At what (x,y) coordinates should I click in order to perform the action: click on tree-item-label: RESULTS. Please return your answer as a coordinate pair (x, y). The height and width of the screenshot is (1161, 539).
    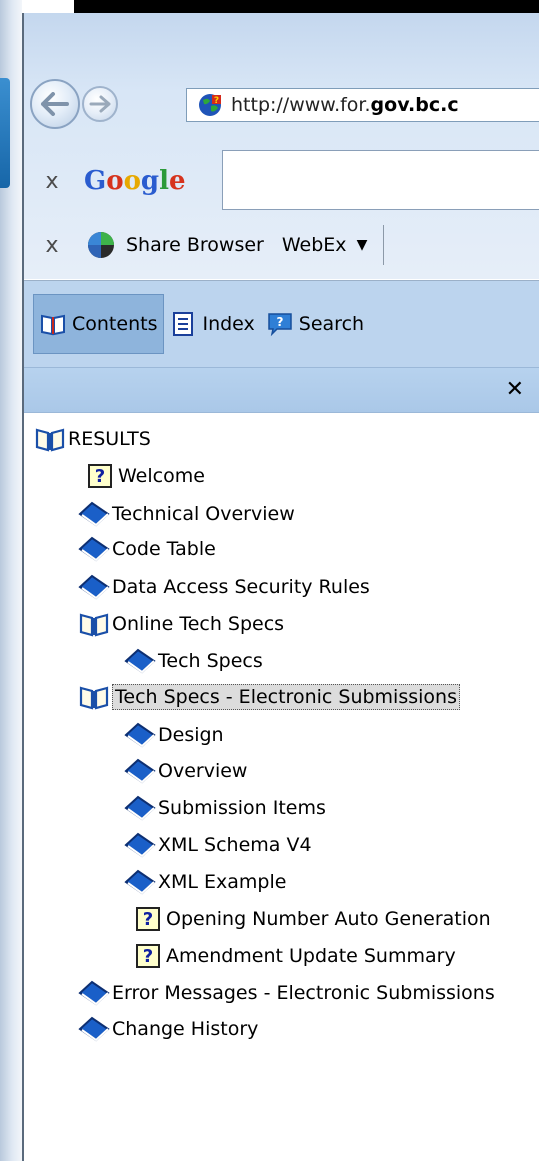
    Looking at the image, I should click on (109, 439).